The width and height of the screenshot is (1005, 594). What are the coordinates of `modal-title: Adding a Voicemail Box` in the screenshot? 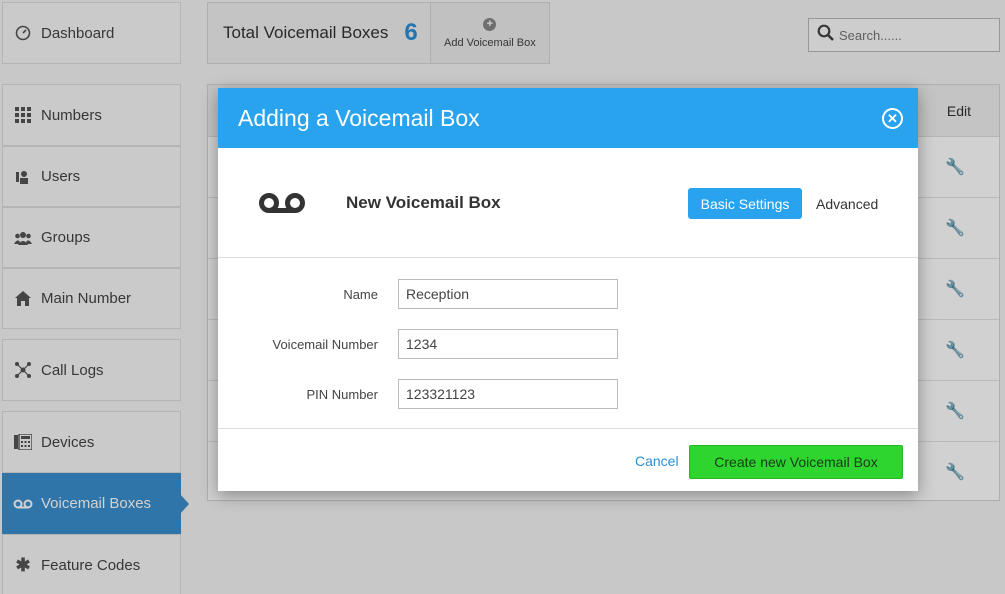 It's located at (359, 117).